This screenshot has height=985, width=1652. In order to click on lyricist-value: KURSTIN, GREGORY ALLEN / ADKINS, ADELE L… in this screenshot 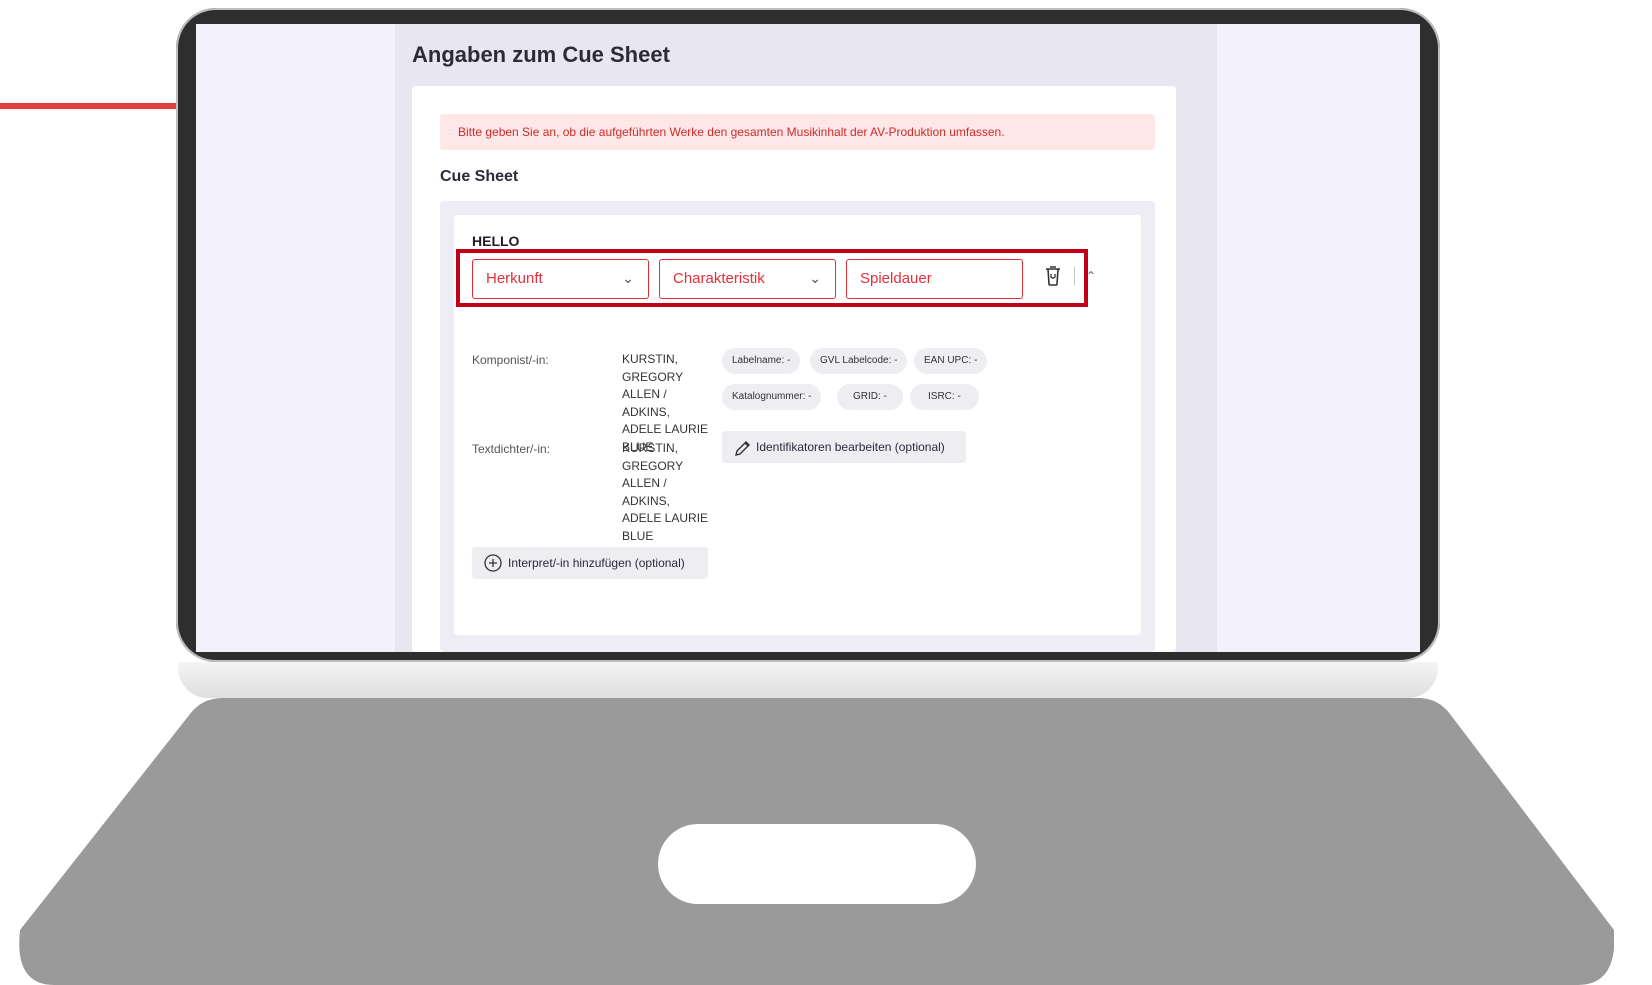, I will do `click(665, 492)`.